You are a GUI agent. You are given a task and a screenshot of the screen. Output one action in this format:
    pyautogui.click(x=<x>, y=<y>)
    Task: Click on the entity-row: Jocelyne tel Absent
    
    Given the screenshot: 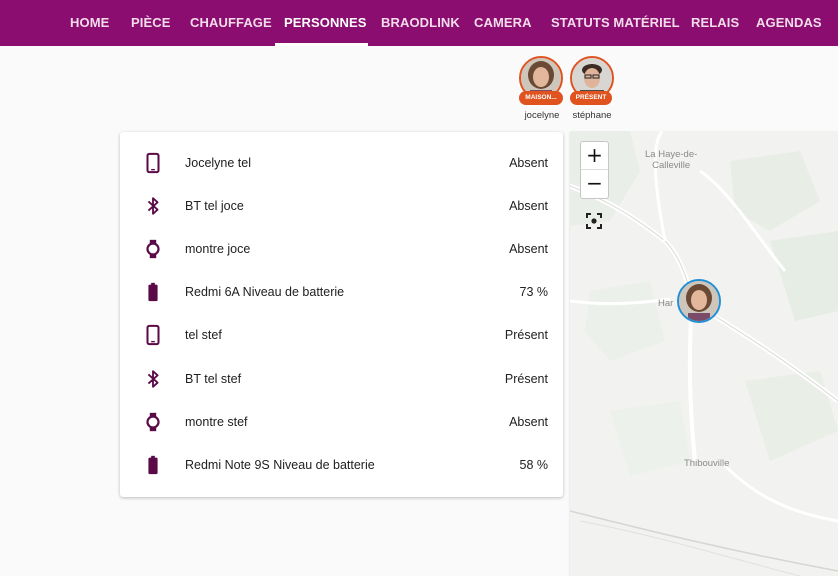 What is the action you would take?
    pyautogui.click(x=341, y=163)
    